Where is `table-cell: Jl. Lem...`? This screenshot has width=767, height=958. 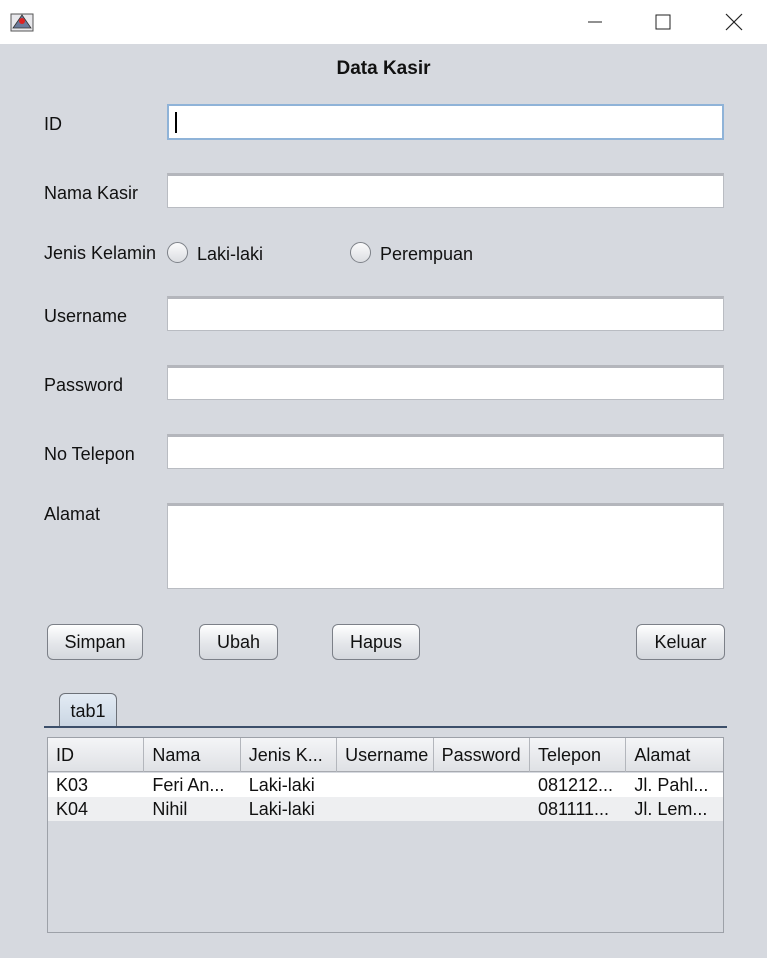 table-cell: Jl. Lem... is located at coordinates (671, 809).